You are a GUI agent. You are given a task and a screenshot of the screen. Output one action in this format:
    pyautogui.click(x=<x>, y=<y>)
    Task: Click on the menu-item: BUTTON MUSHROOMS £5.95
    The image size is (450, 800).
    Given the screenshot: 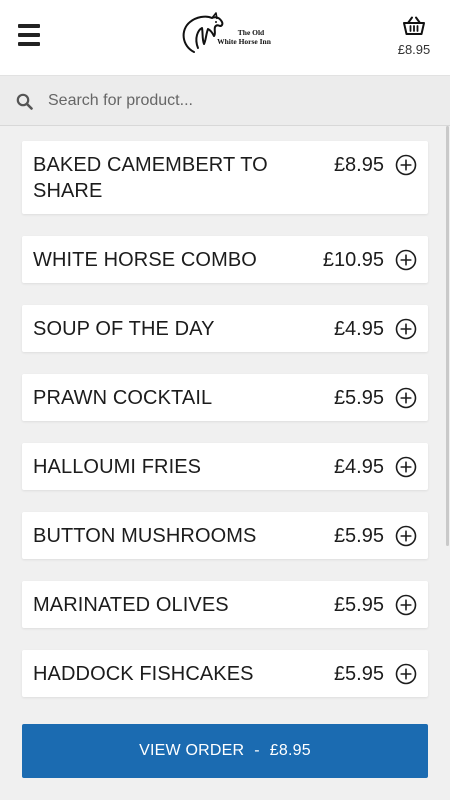 What is the action you would take?
    pyautogui.click(x=225, y=535)
    